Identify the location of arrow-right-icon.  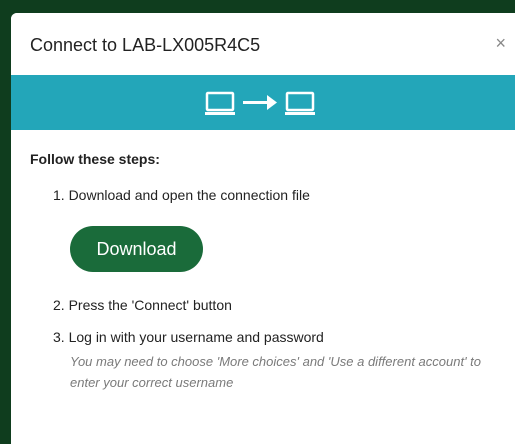
(260, 102).